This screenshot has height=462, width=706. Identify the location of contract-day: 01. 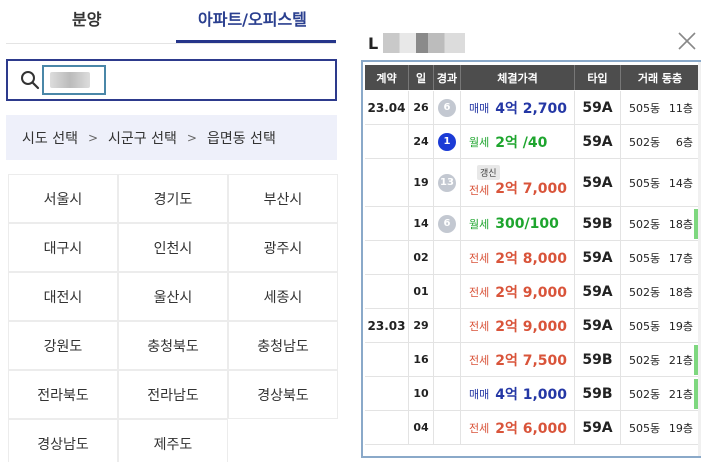
(421, 291).